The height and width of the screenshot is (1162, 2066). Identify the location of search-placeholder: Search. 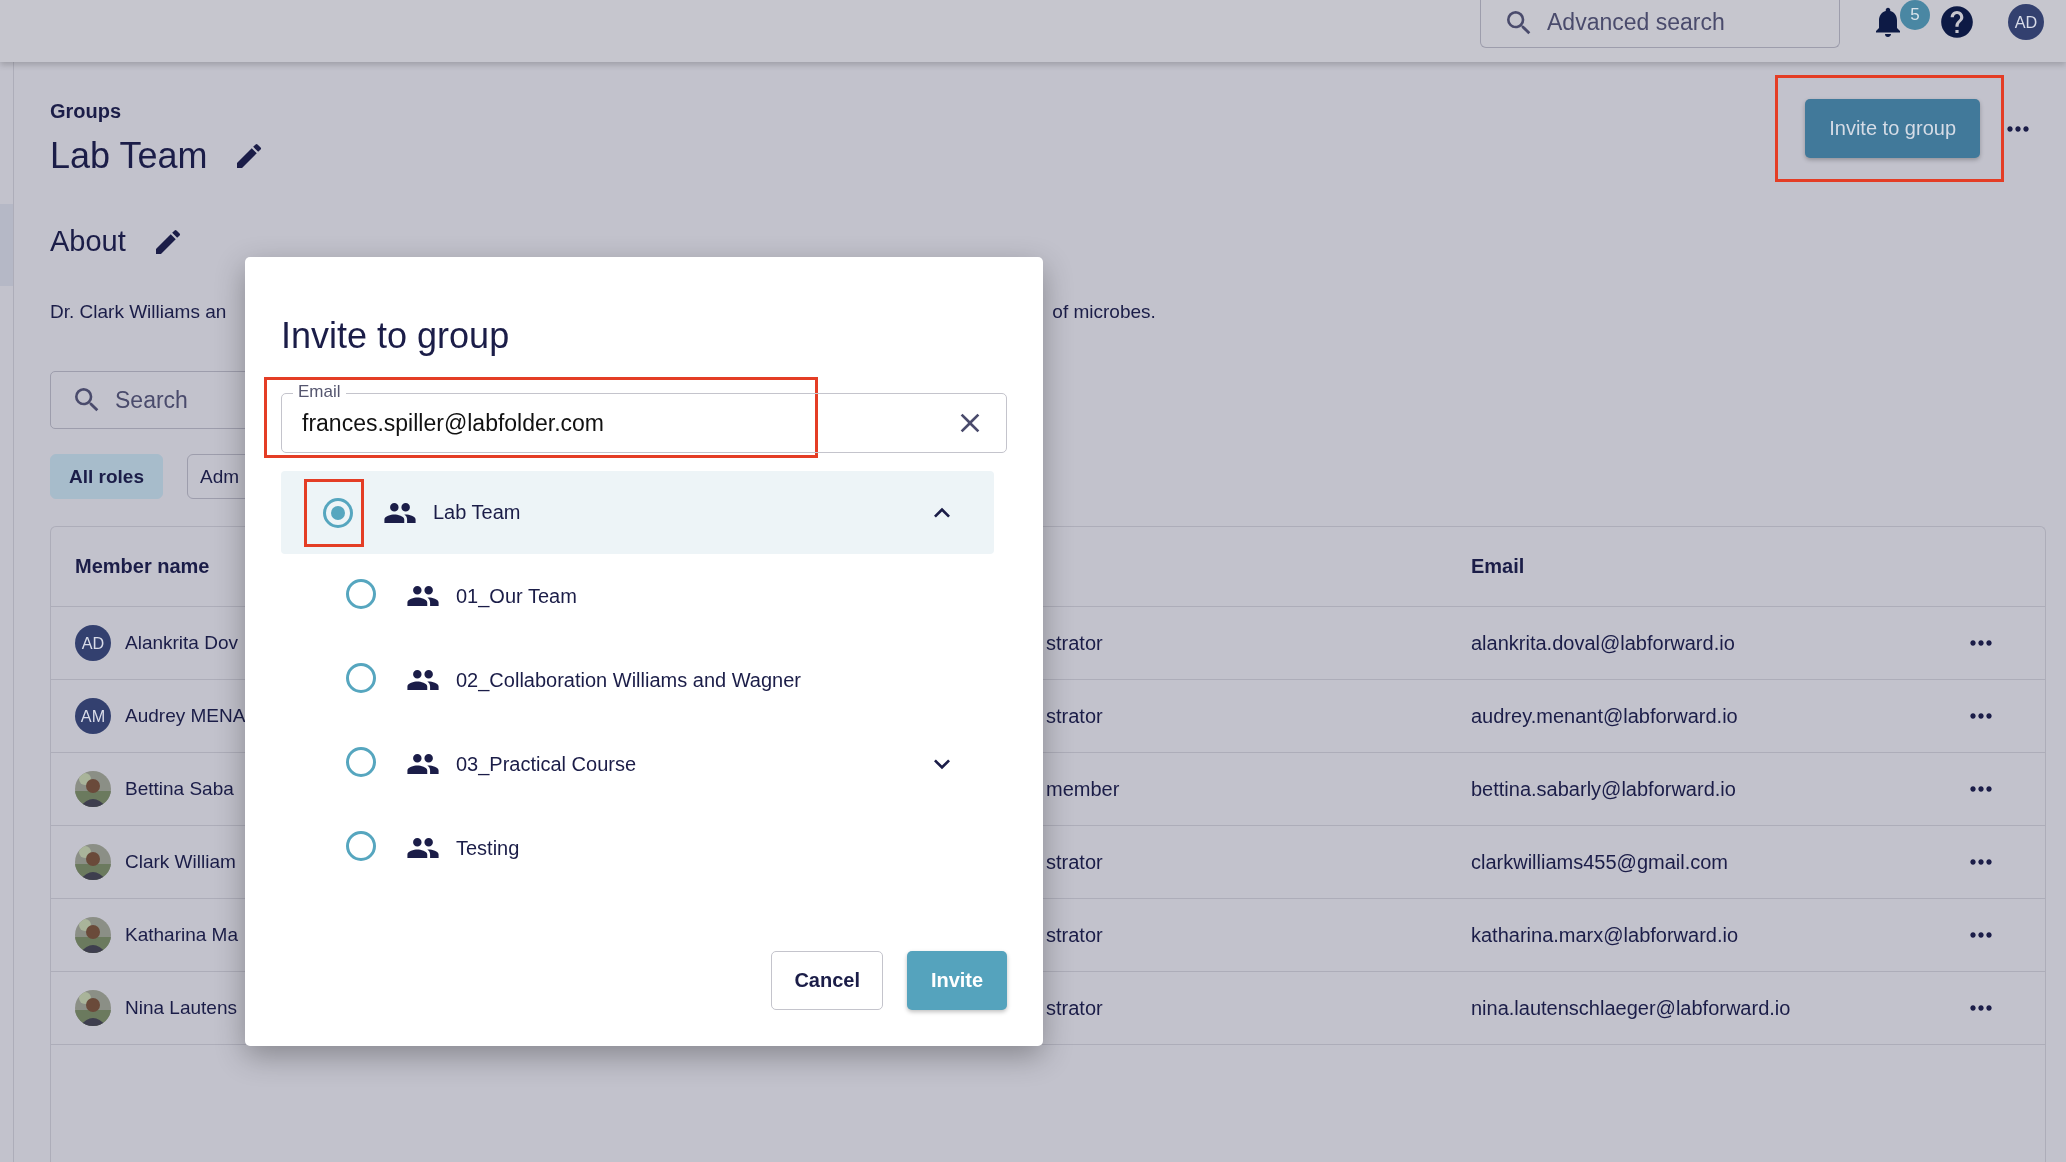
(151, 400).